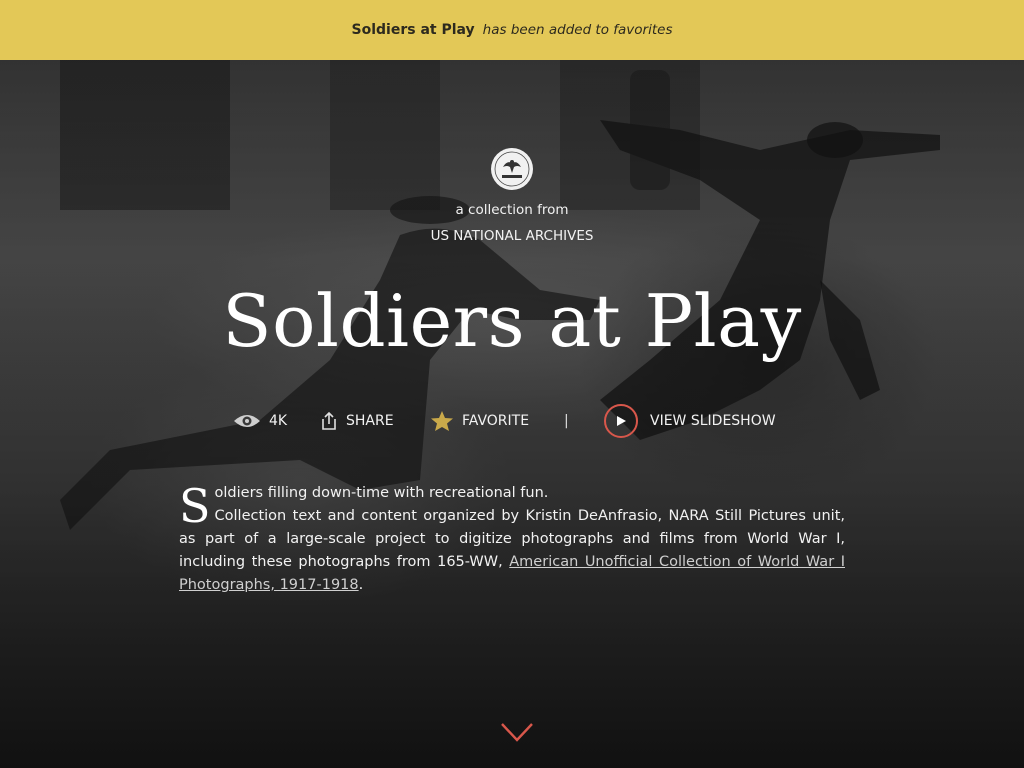 This screenshot has height=768, width=1024. I want to click on collection-actions: 4K SHARE FAVORITE | VIEW SLIDESHOW, so click(512, 421).